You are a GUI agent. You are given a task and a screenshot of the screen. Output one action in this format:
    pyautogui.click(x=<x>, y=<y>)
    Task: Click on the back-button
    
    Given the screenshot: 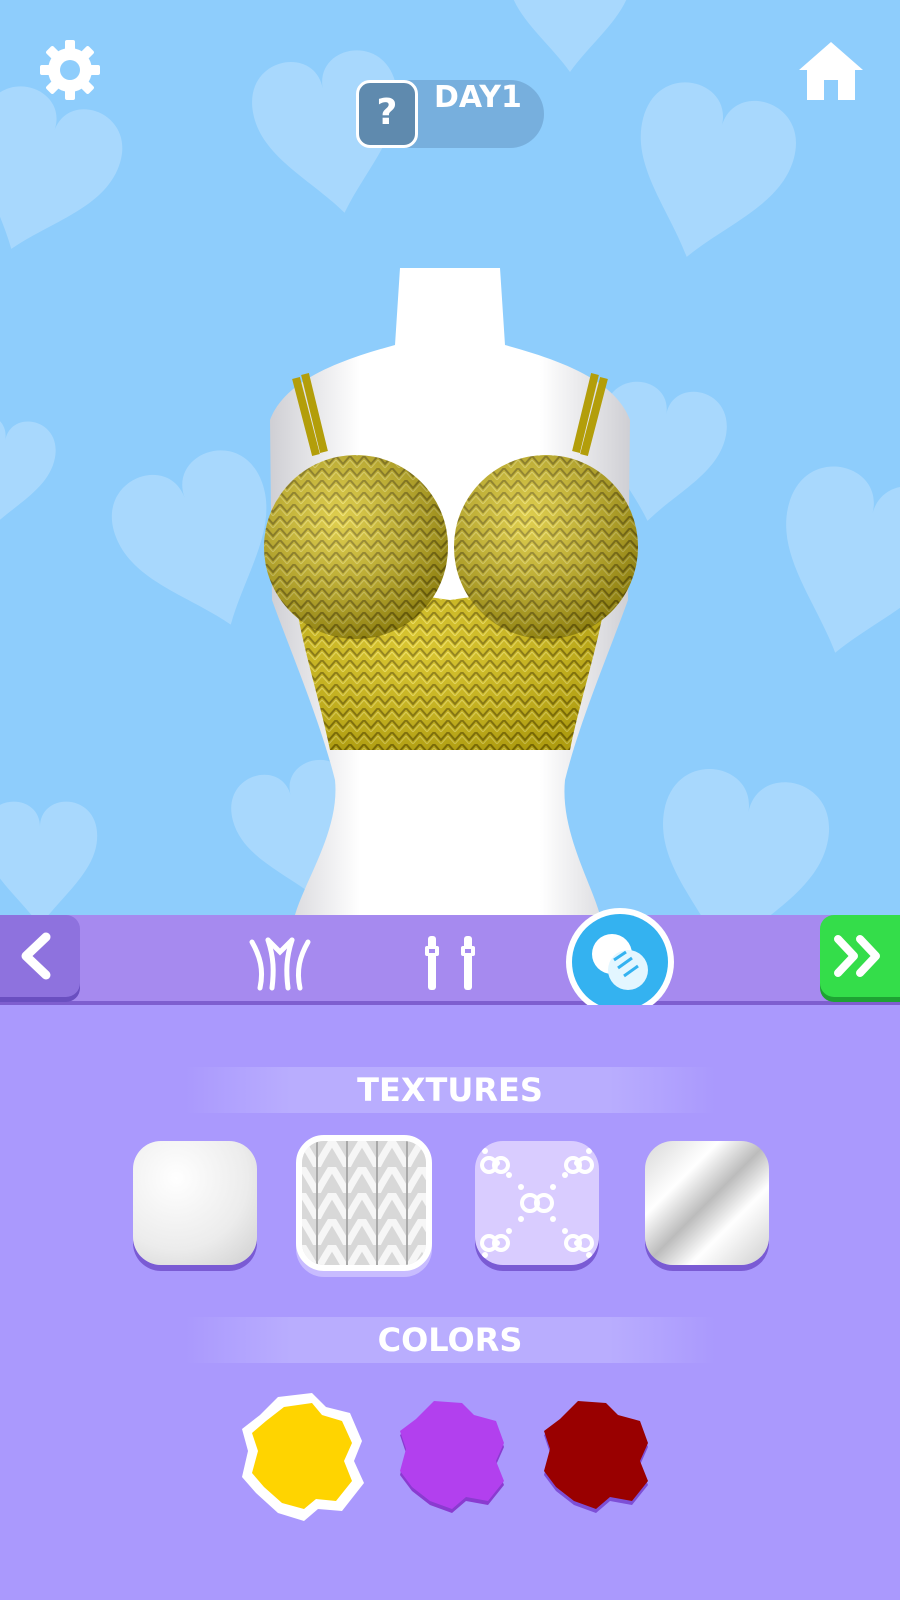 What is the action you would take?
    pyautogui.click(x=40, y=956)
    